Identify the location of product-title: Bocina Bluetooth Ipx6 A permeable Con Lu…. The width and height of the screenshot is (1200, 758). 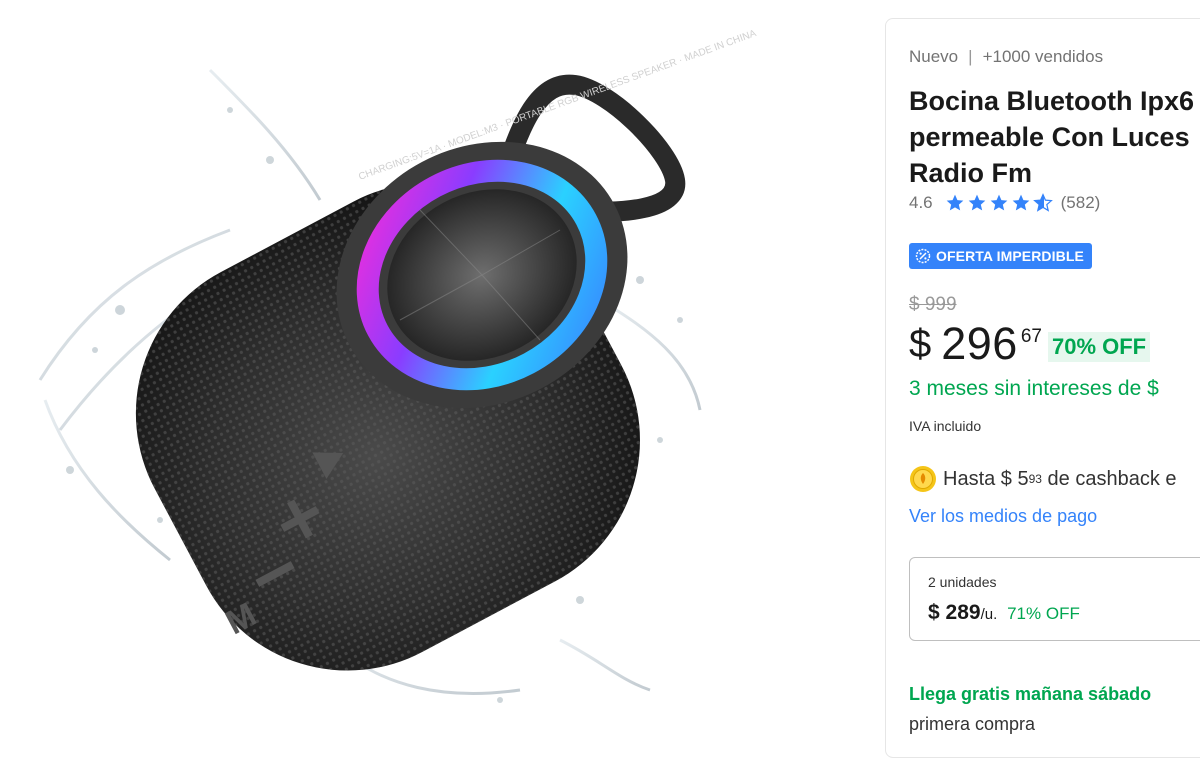
(1054, 137).